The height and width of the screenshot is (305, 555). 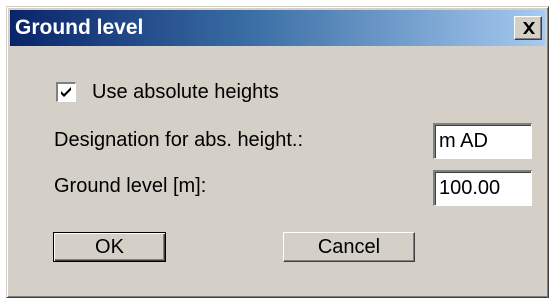 What do you see at coordinates (482, 141) in the screenshot?
I see `designation-input: m AD` at bounding box center [482, 141].